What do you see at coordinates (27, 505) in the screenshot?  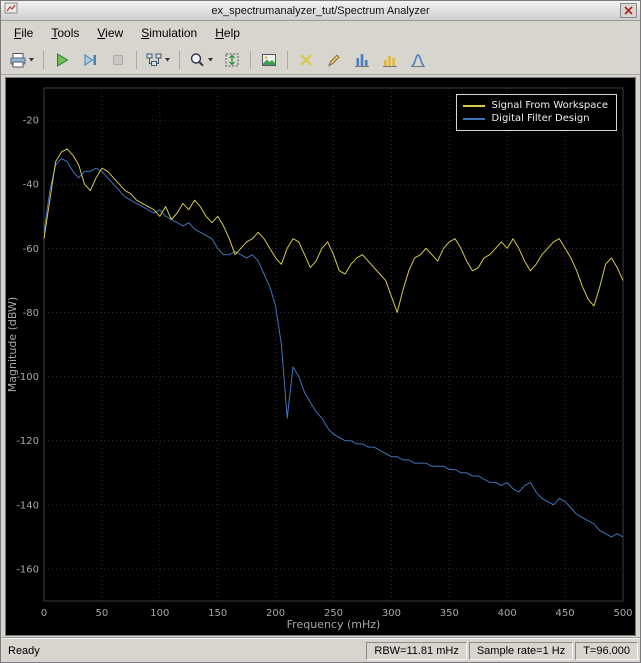 I see `svg-text: -140` at bounding box center [27, 505].